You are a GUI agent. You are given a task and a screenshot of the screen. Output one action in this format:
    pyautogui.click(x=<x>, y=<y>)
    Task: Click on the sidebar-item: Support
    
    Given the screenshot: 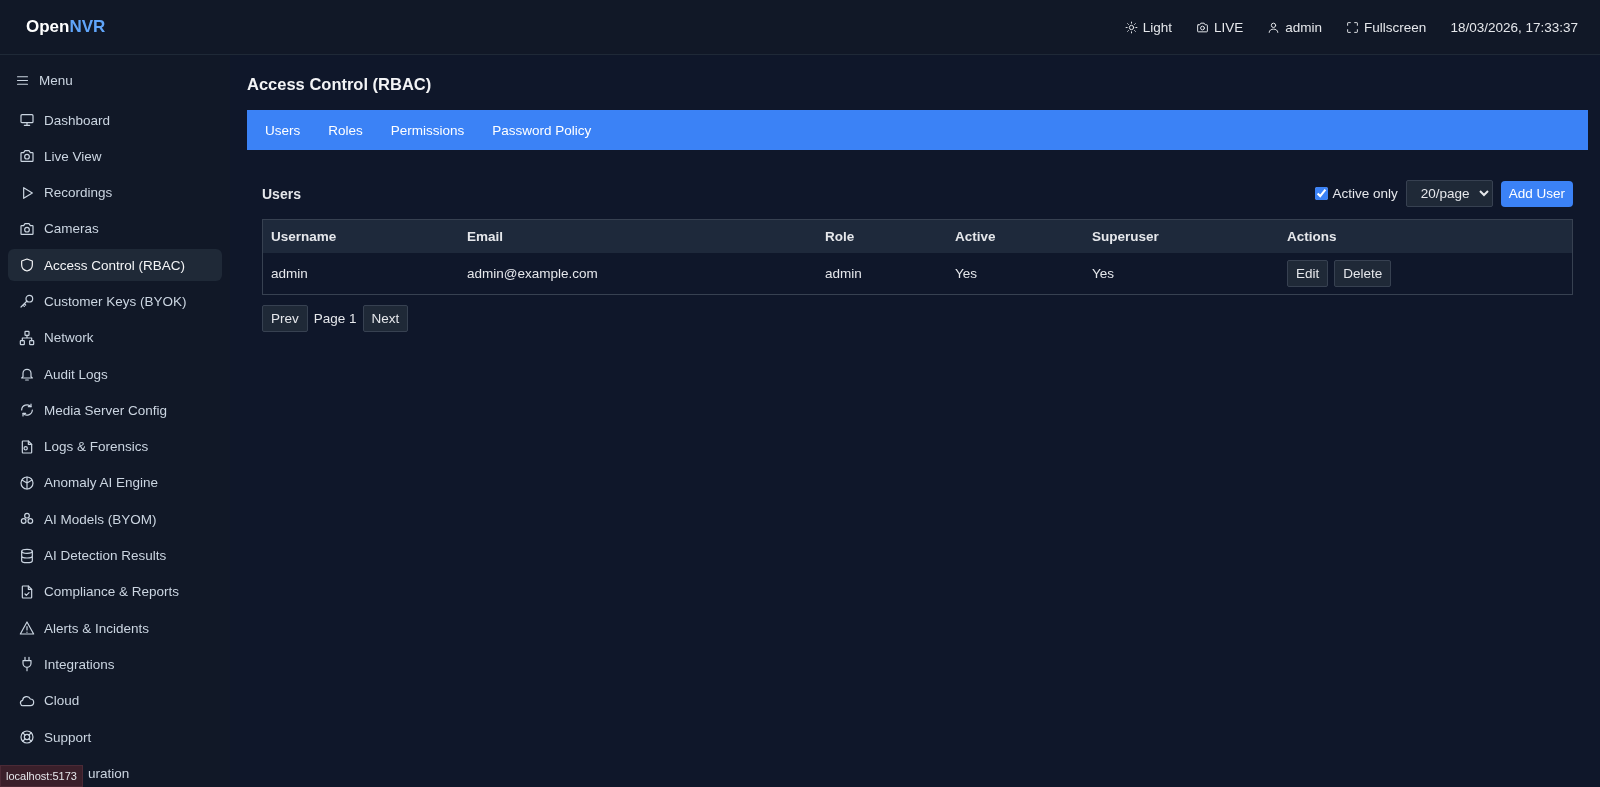 What is the action you would take?
    pyautogui.click(x=115, y=737)
    